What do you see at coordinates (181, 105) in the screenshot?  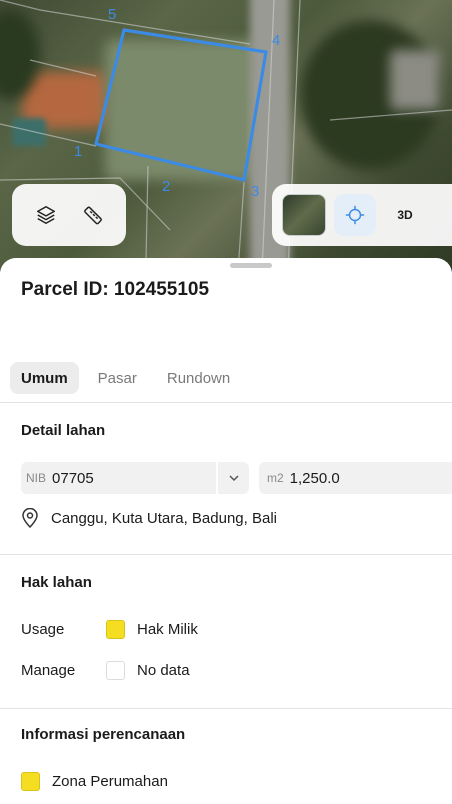 I see `parcel-outline` at bounding box center [181, 105].